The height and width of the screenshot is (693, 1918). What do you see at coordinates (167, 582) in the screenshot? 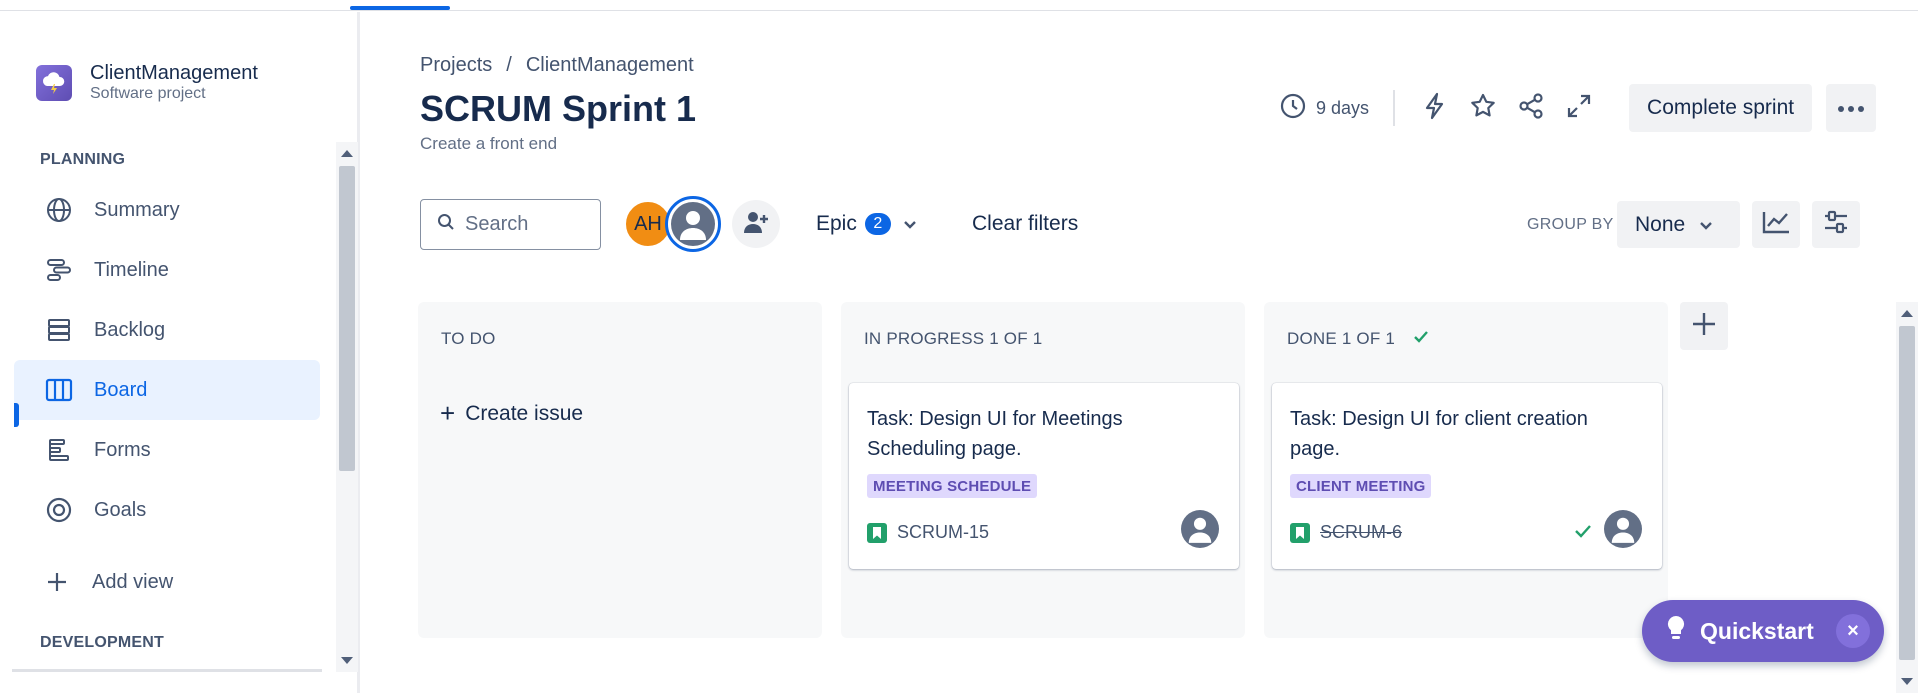
I see `add-view-button: Add view` at bounding box center [167, 582].